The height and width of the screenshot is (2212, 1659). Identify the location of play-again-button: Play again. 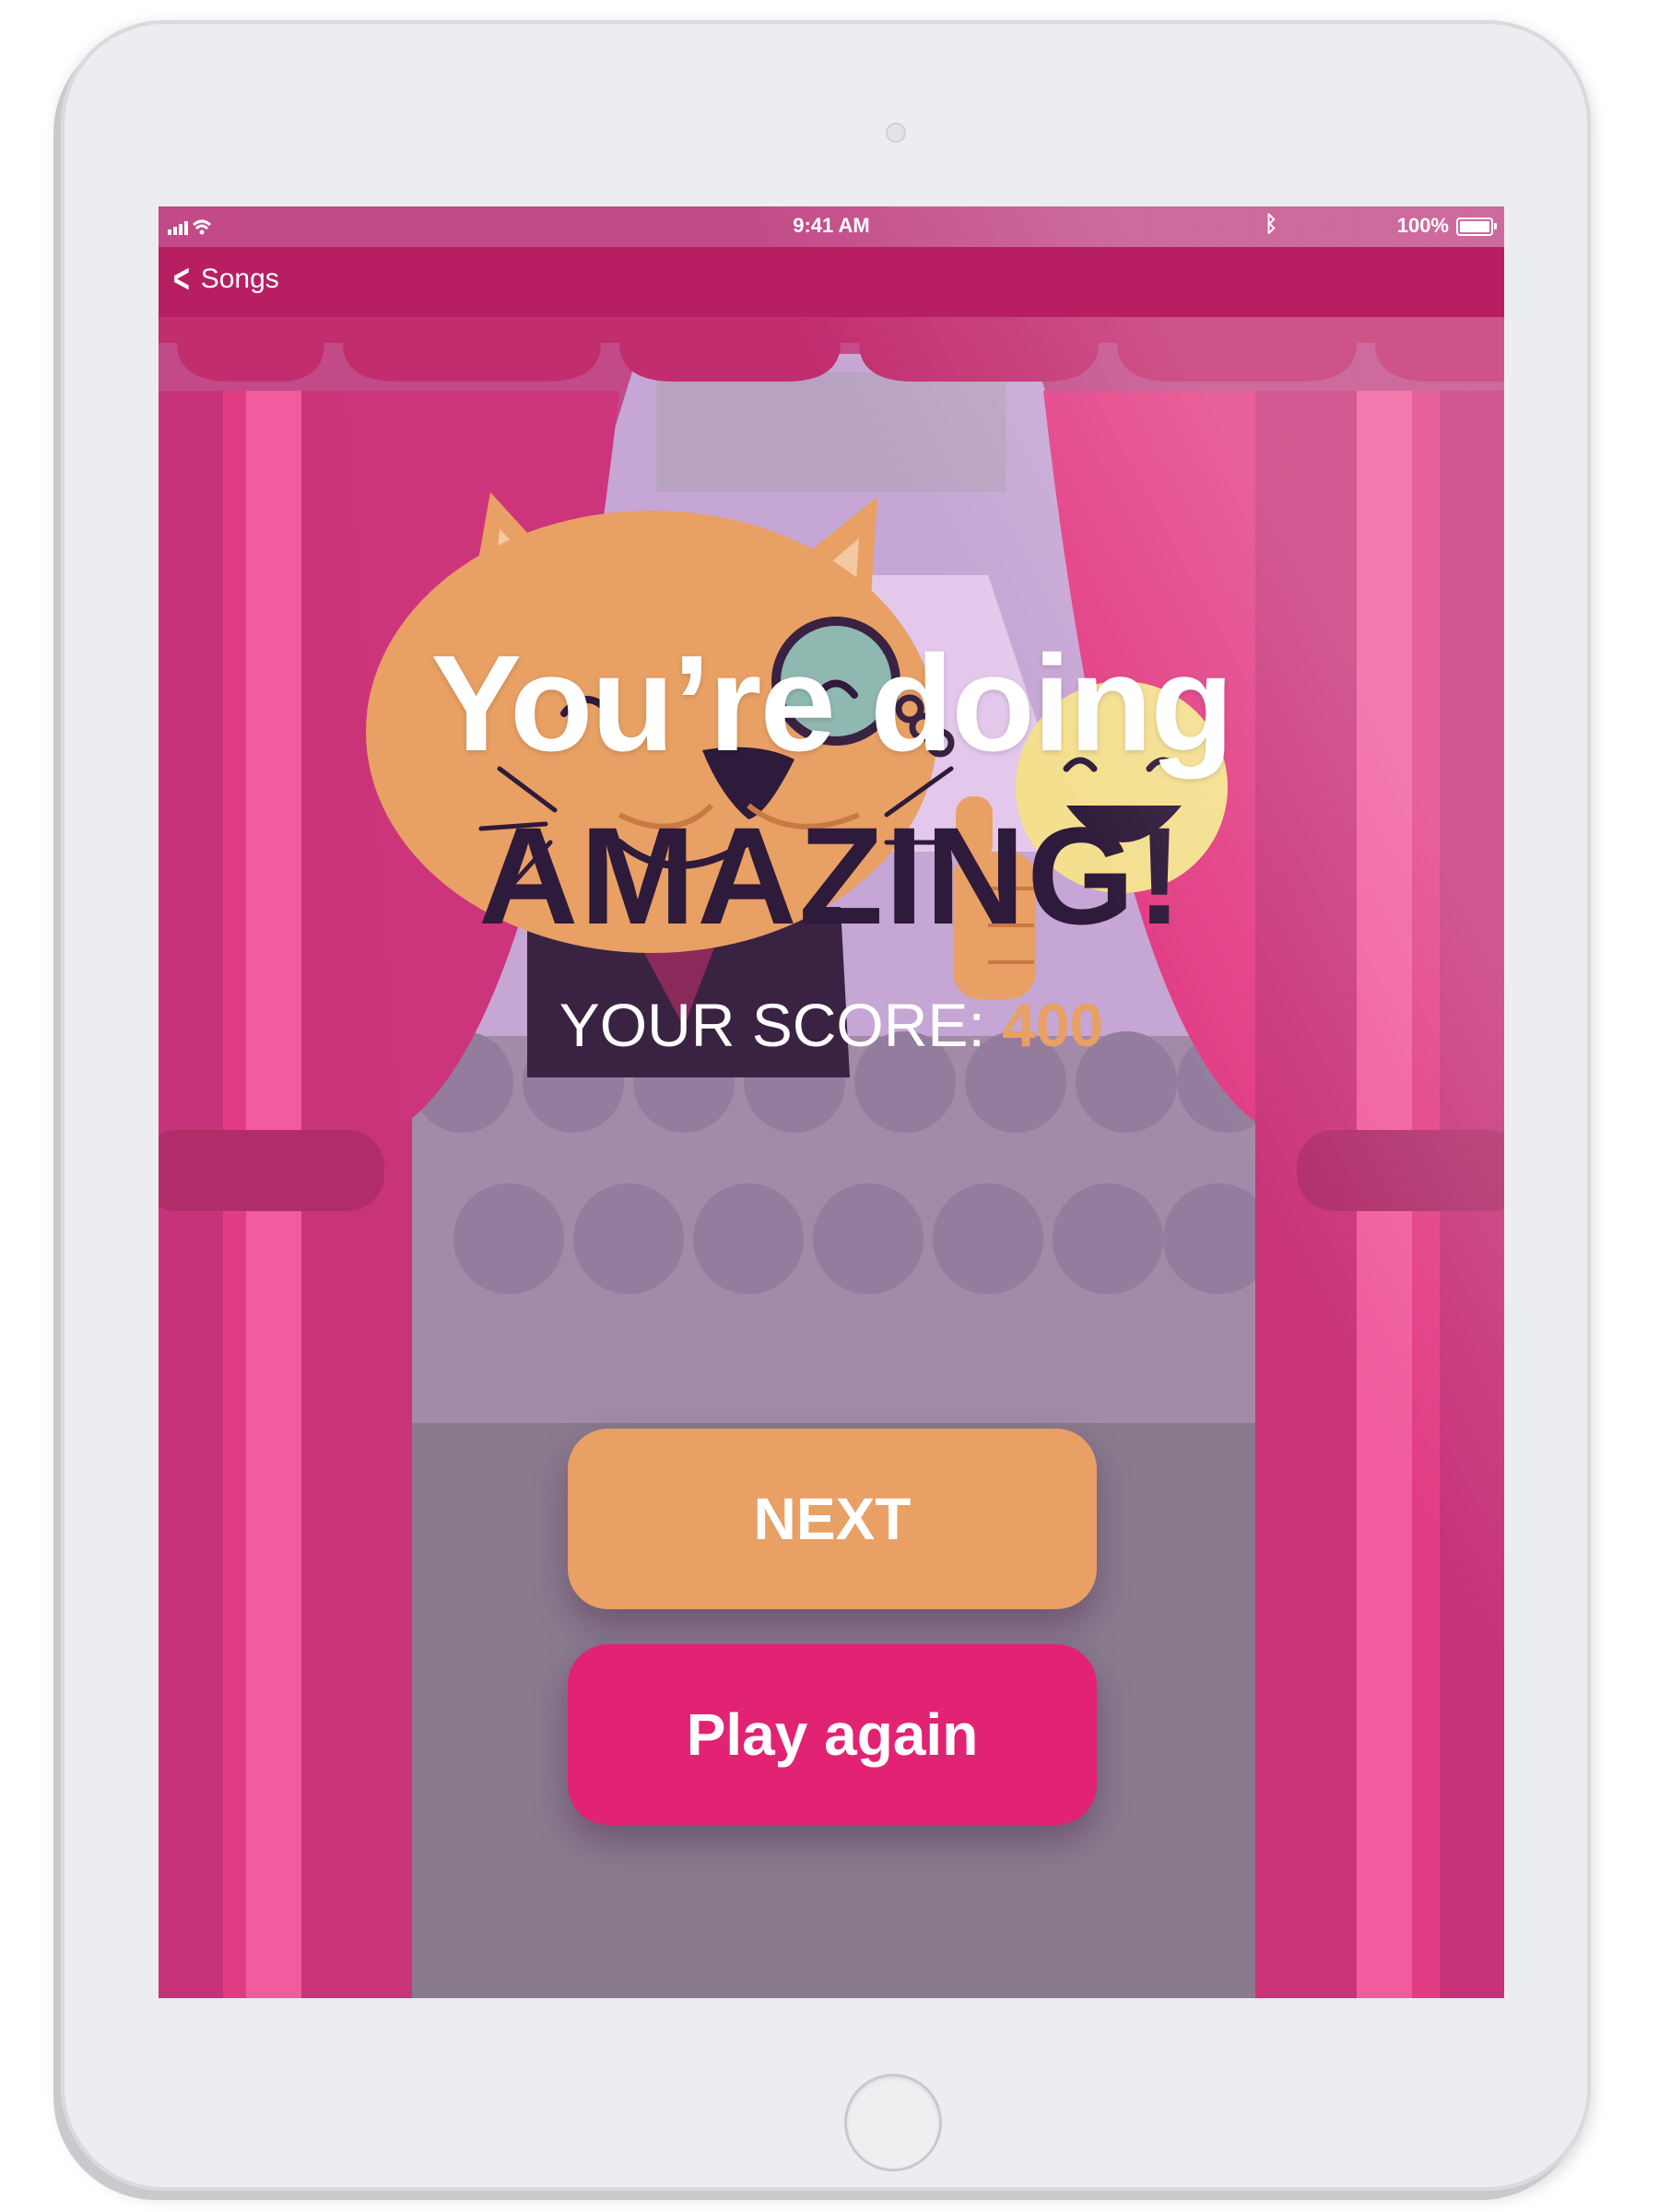
(832, 1734).